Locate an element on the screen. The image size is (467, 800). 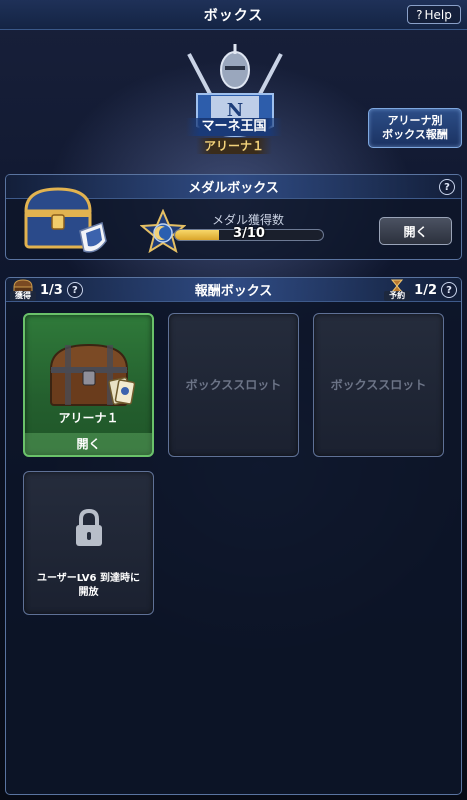
medal-chest-icon is located at coordinates (65, 220).